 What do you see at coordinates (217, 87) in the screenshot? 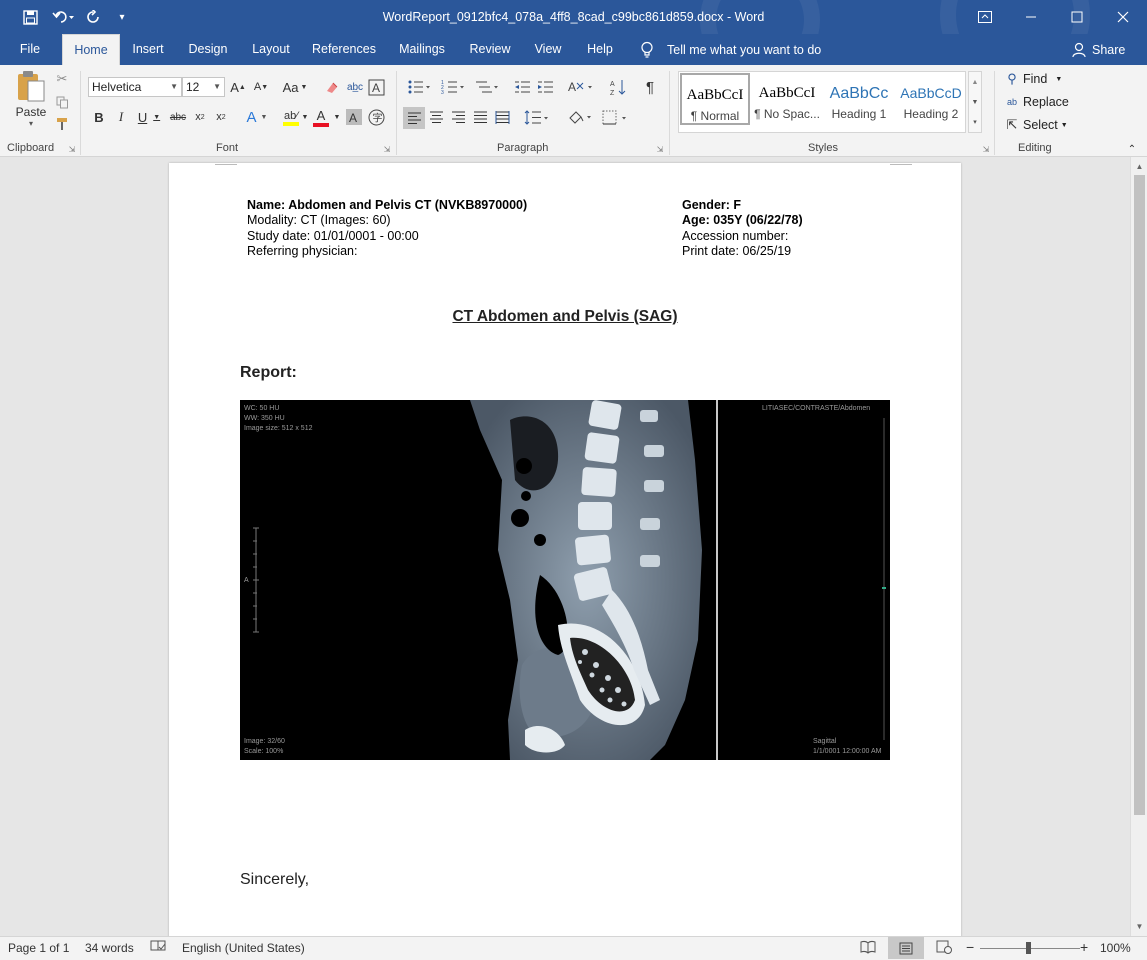
I see `font-size-dropdown-icon: ▼` at bounding box center [217, 87].